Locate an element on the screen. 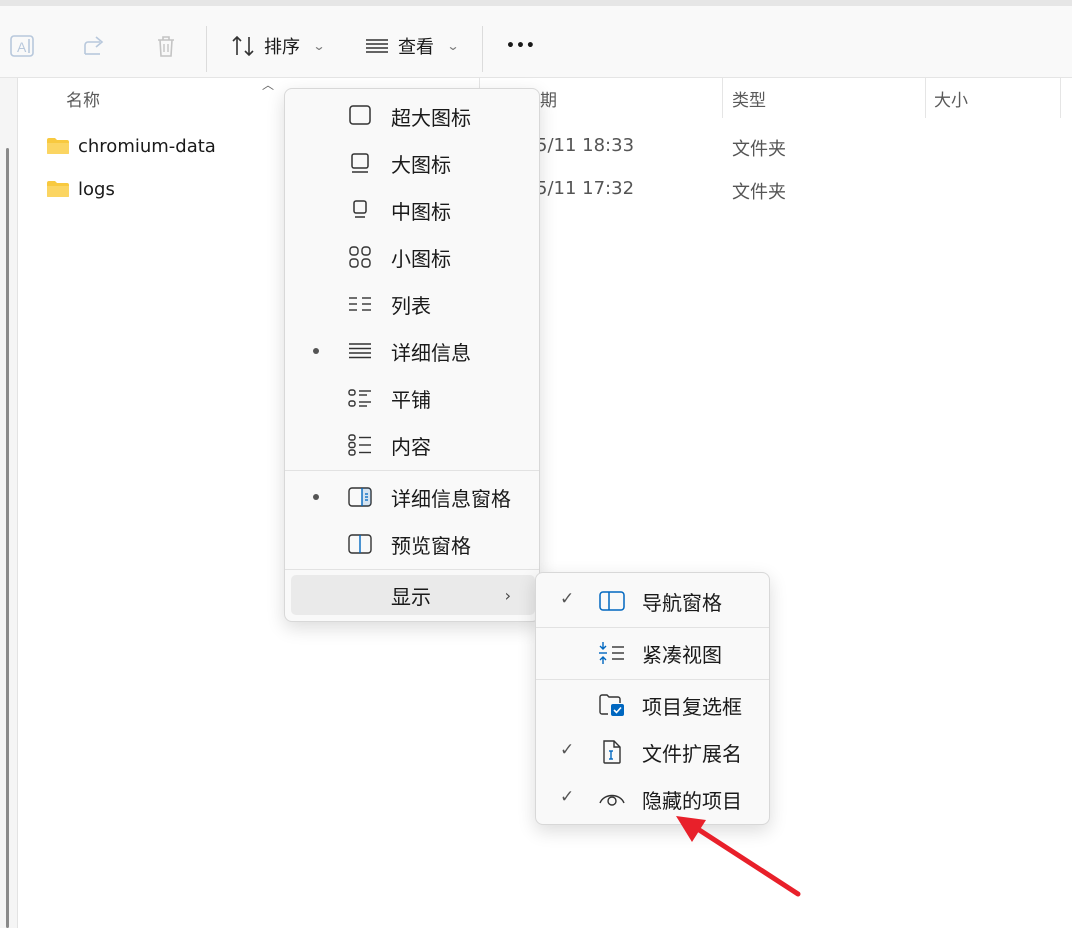  menu-item-label: 平铺 is located at coordinates (411, 399).